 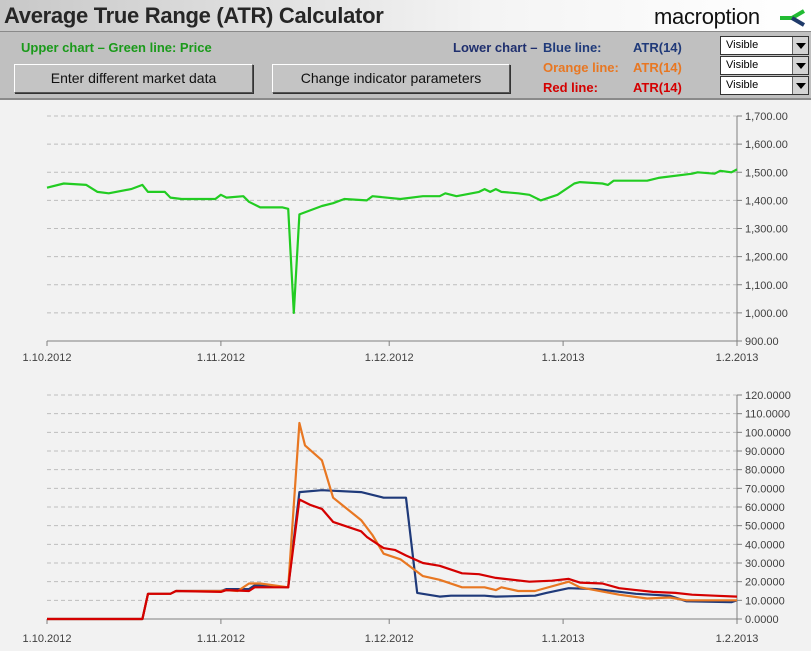 I want to click on y-tick-label: 1,200.00, so click(x=766, y=258).